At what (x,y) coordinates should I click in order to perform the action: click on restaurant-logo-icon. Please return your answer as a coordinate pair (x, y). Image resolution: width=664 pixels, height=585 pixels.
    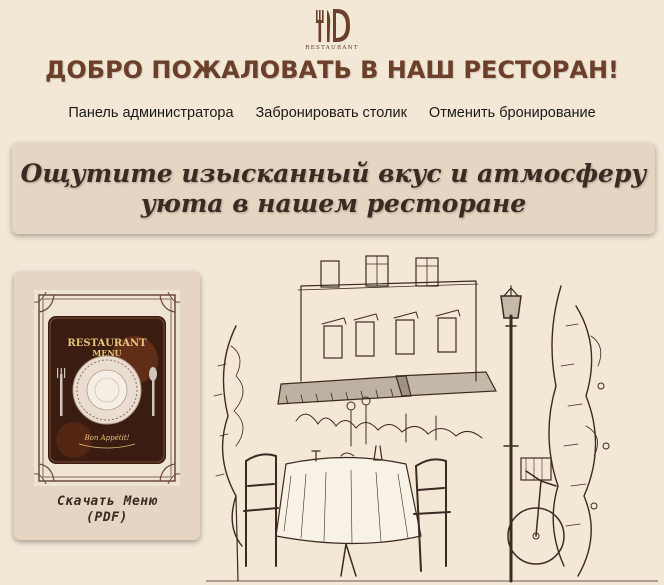
    Looking at the image, I should click on (333, 25).